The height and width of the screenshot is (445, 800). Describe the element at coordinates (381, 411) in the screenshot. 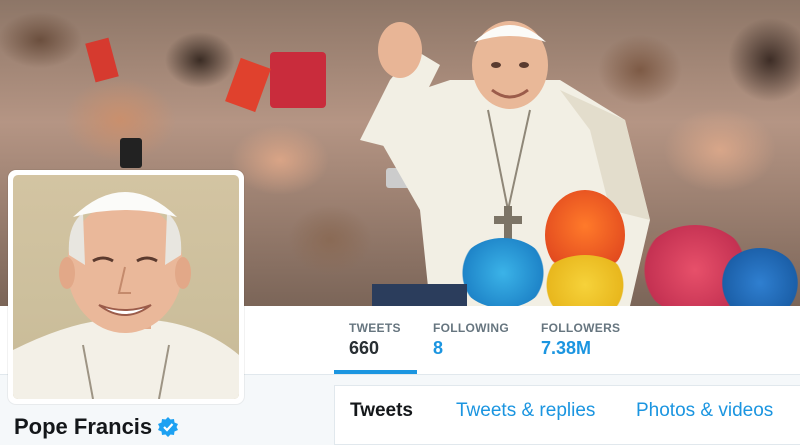

I see `tab-tweets: Tweets` at that location.